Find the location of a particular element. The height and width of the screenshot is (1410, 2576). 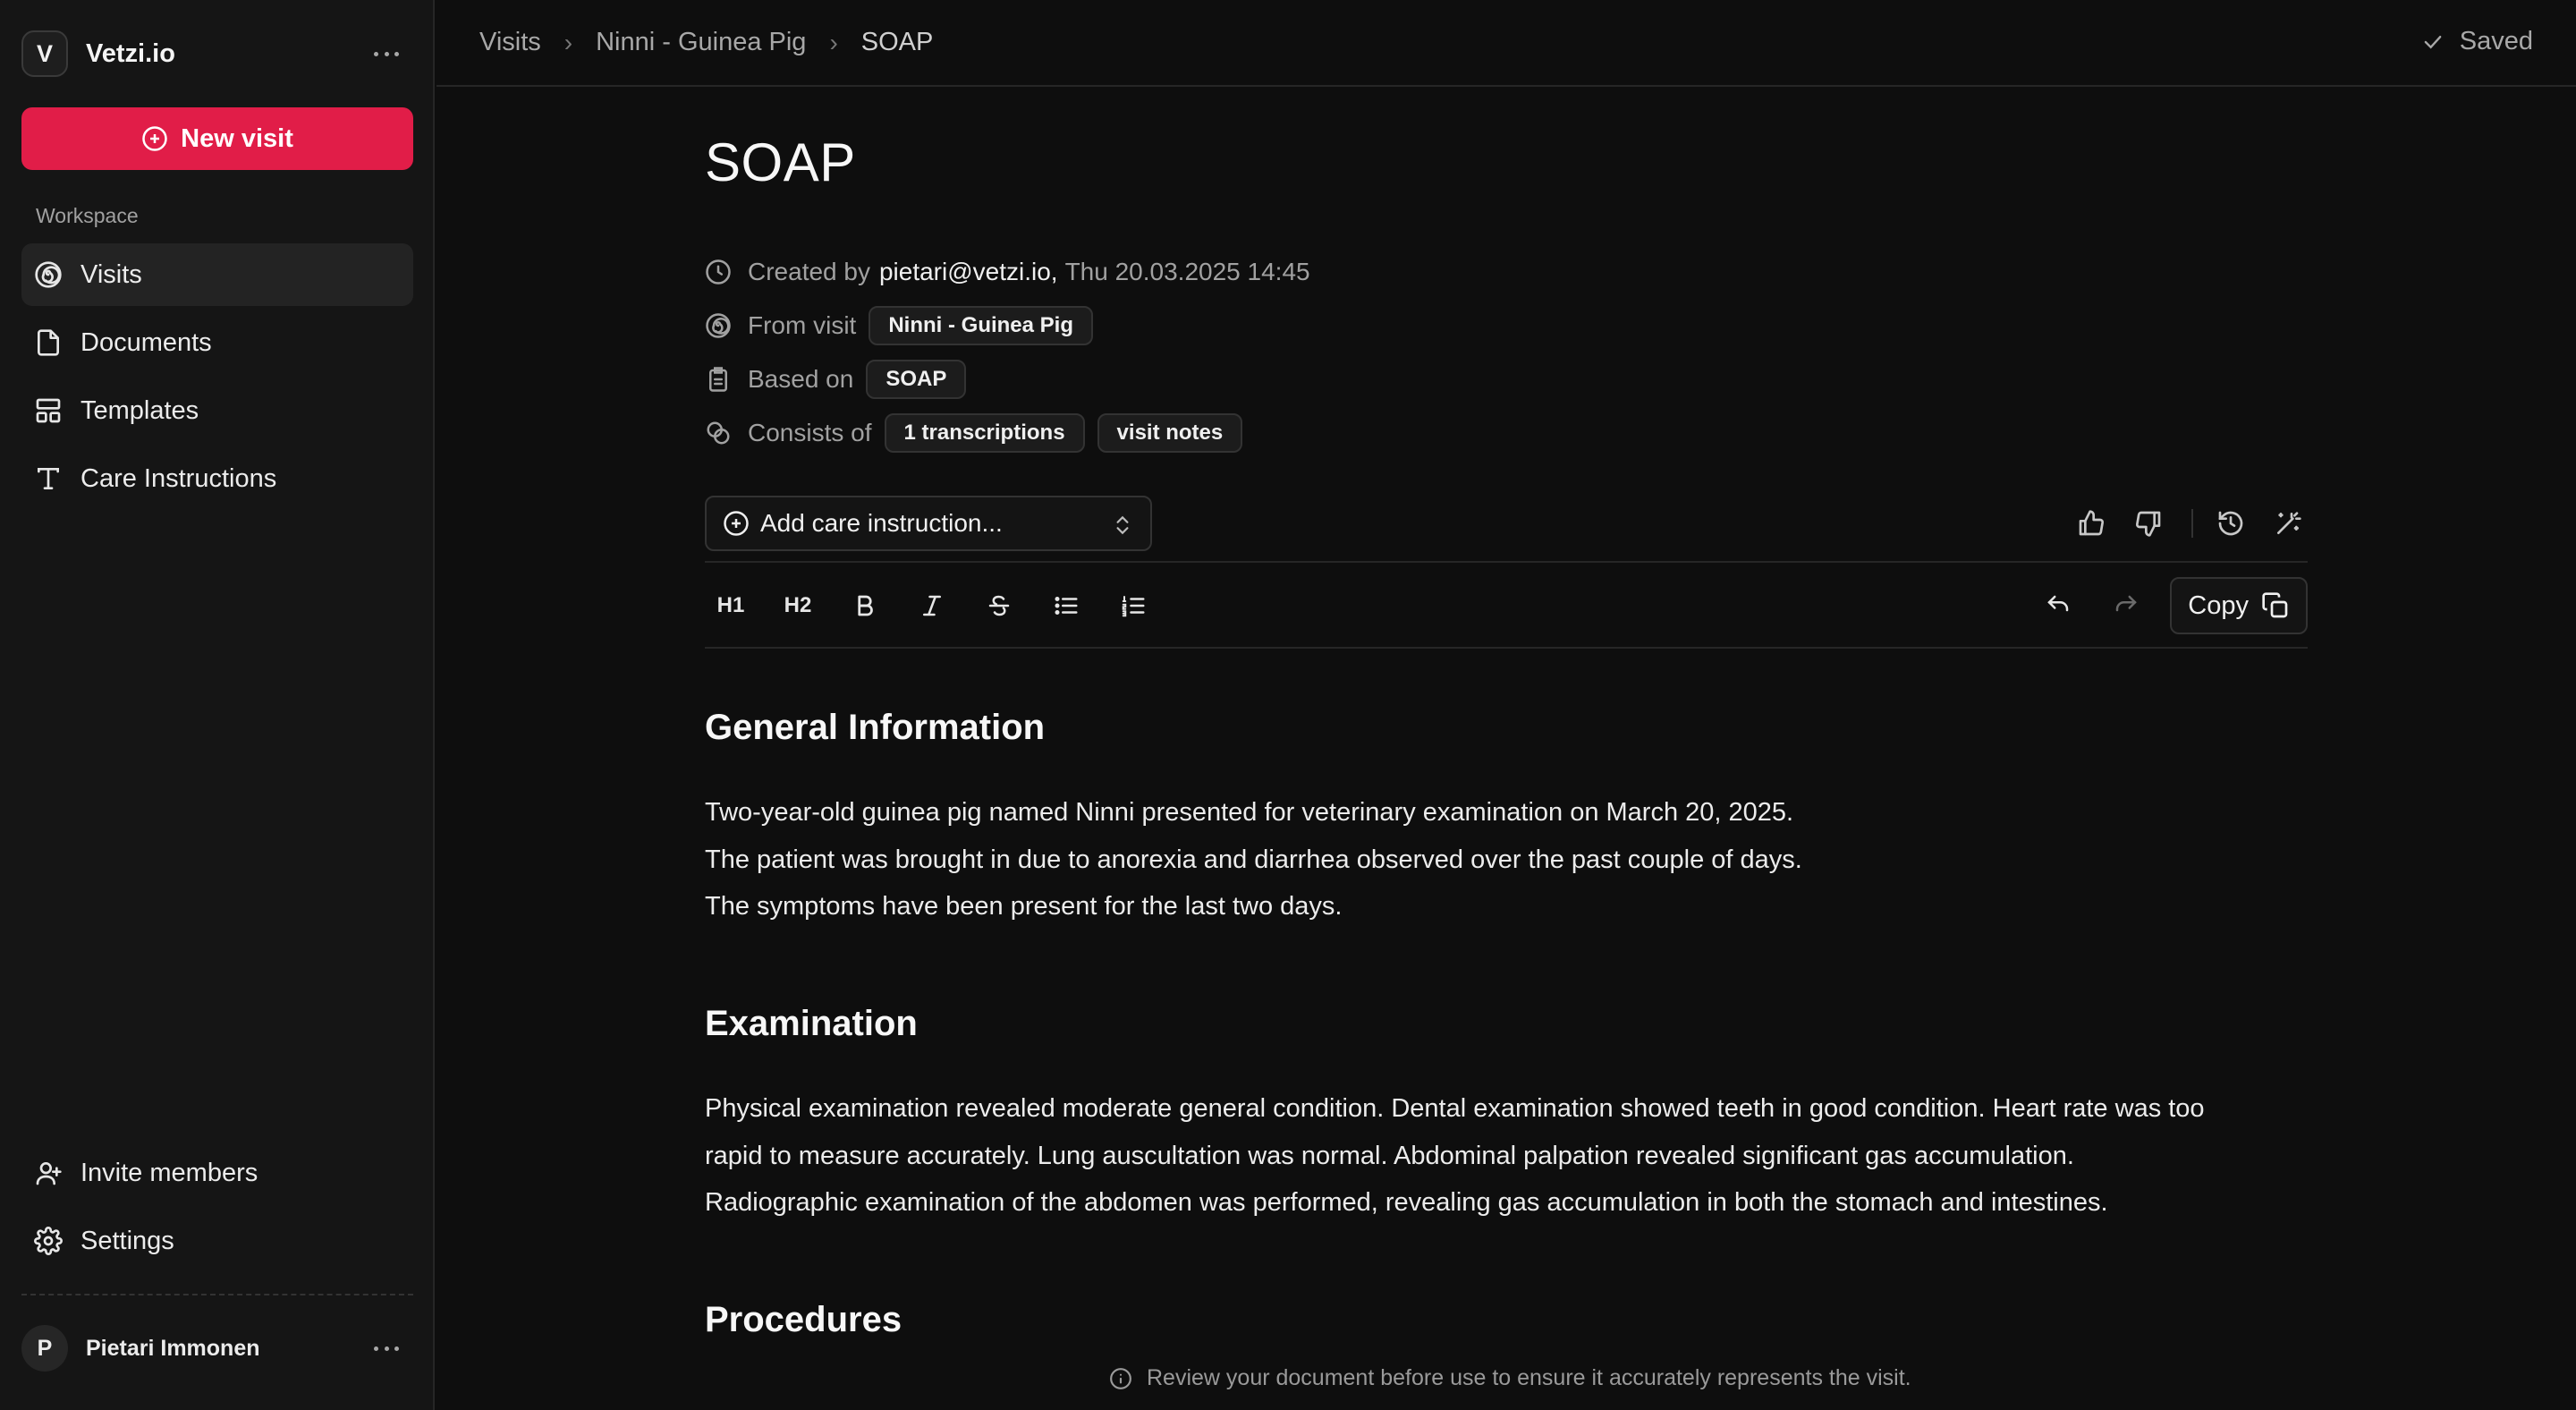

save-status: Saved is located at coordinates (2476, 42).